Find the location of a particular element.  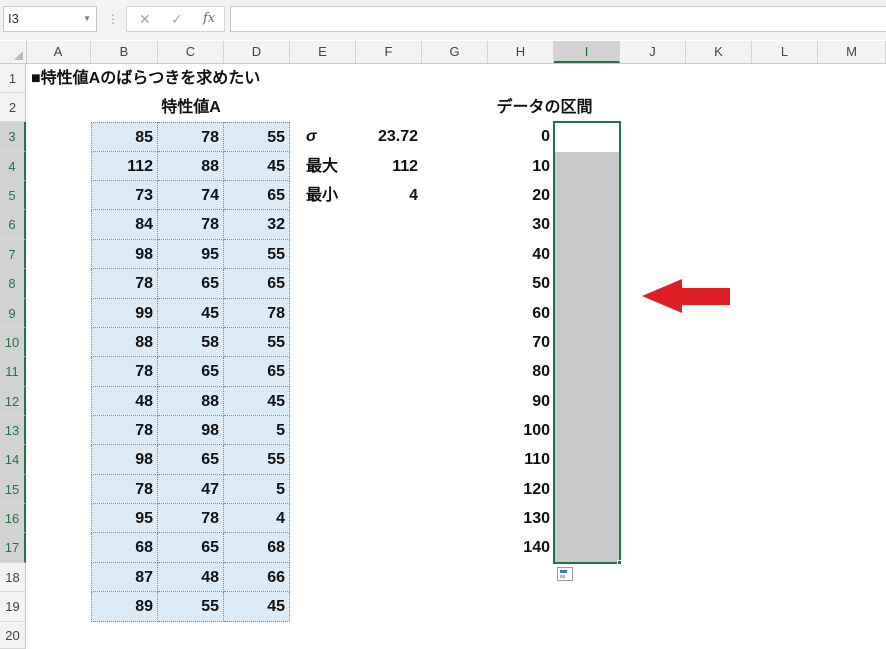

cancel-icon: ✕ is located at coordinates (145, 19).